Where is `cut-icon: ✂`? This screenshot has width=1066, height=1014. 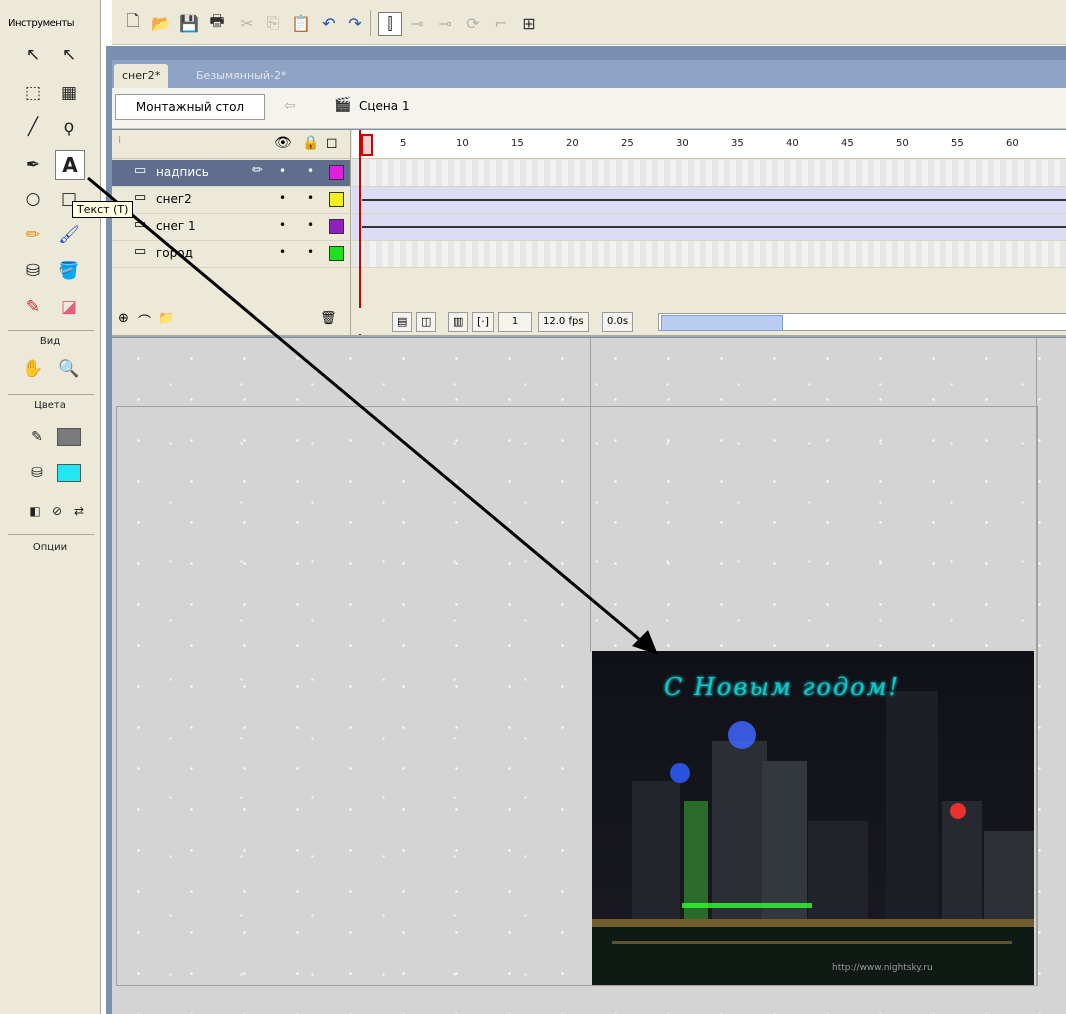 cut-icon: ✂ is located at coordinates (247, 23).